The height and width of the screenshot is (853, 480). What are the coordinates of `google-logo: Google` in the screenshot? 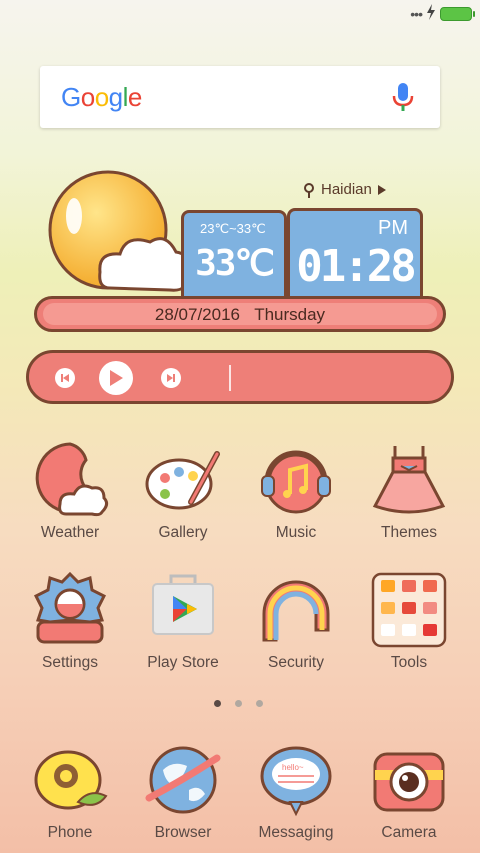 It's located at (101, 97).